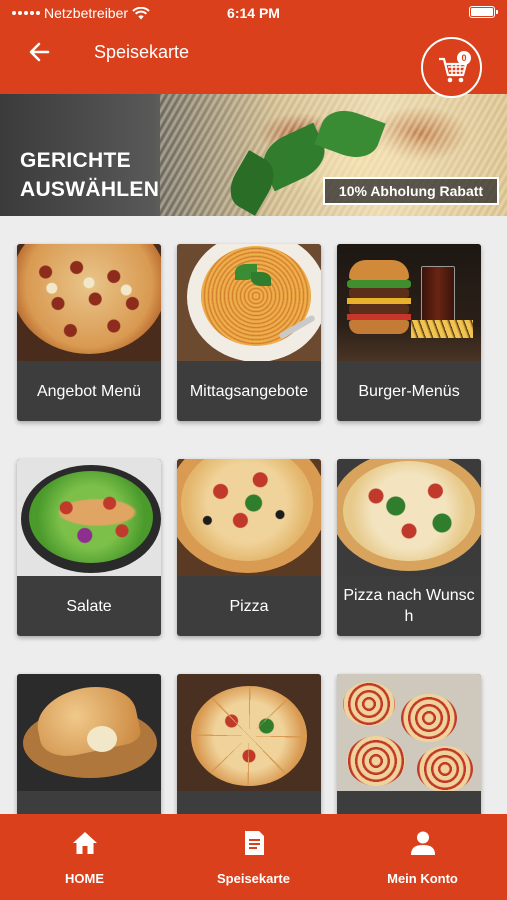 This screenshot has height=900, width=507. What do you see at coordinates (84, 857) in the screenshot?
I see `nav-home: HOME` at bounding box center [84, 857].